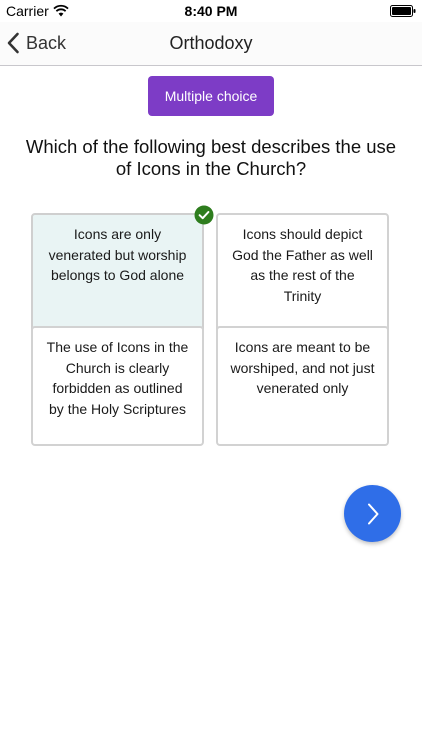  I want to click on chevron-right-icon, so click(372, 513).